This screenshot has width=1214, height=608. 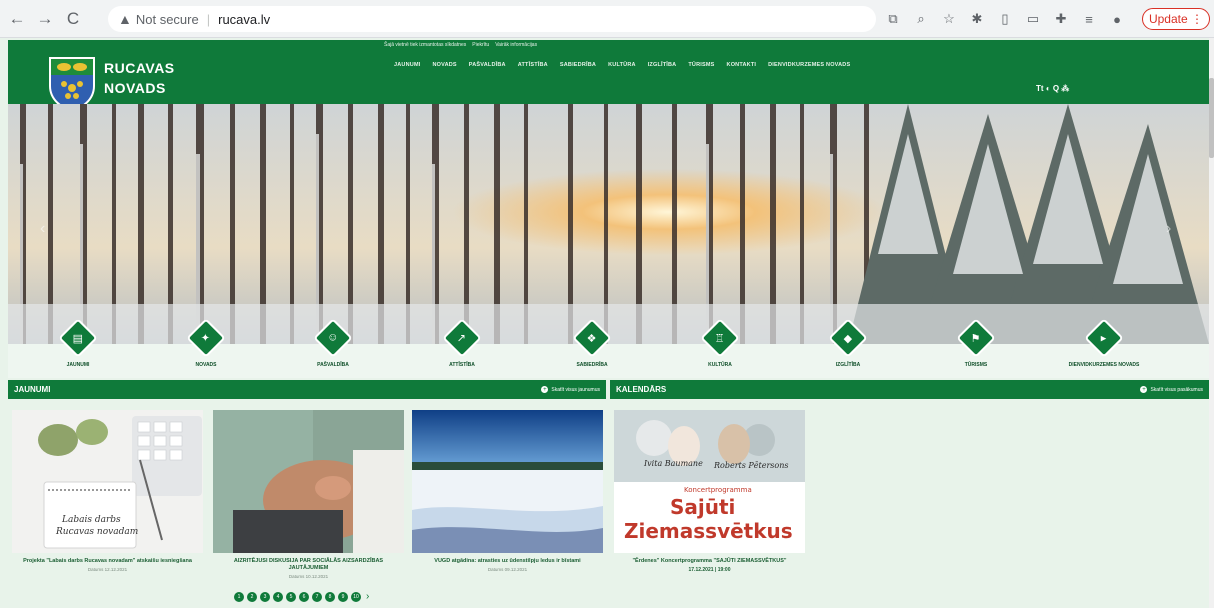 What do you see at coordinates (125, 19) in the screenshot?
I see `warning-icon: ▲` at bounding box center [125, 19].